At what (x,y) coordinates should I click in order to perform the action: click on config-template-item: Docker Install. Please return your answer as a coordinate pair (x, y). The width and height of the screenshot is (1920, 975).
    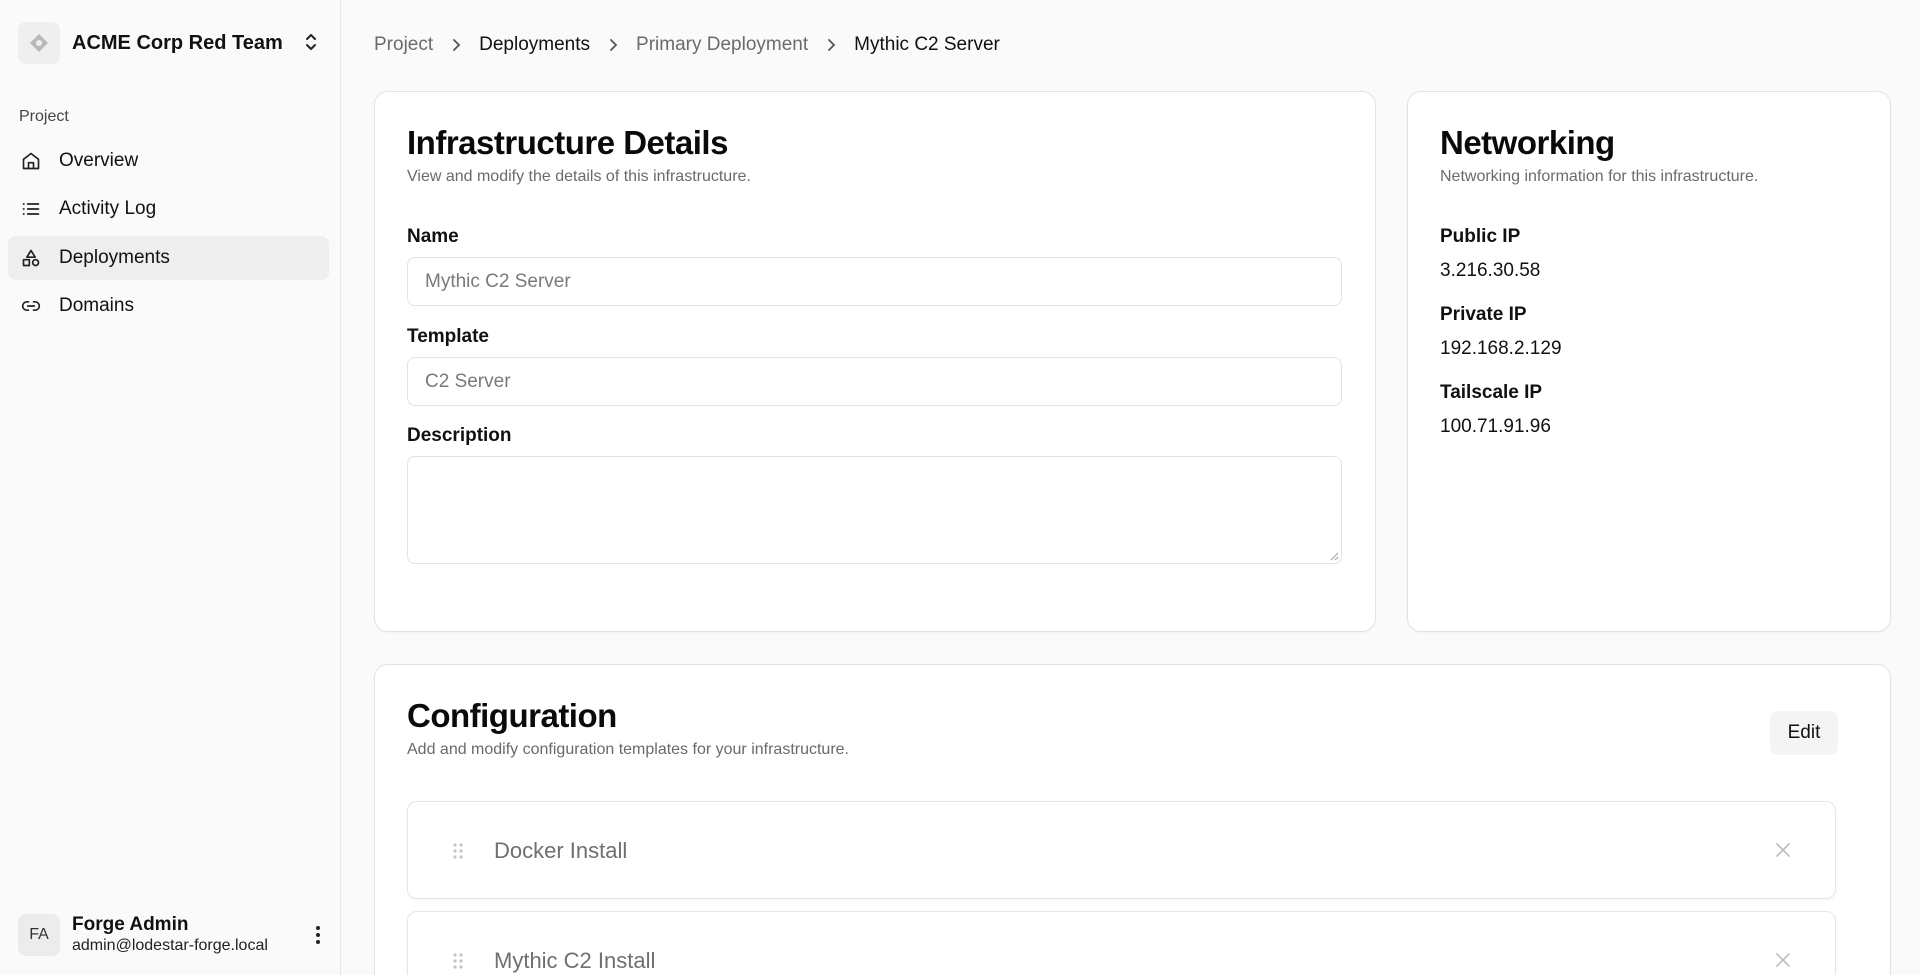
    Looking at the image, I should click on (1121, 850).